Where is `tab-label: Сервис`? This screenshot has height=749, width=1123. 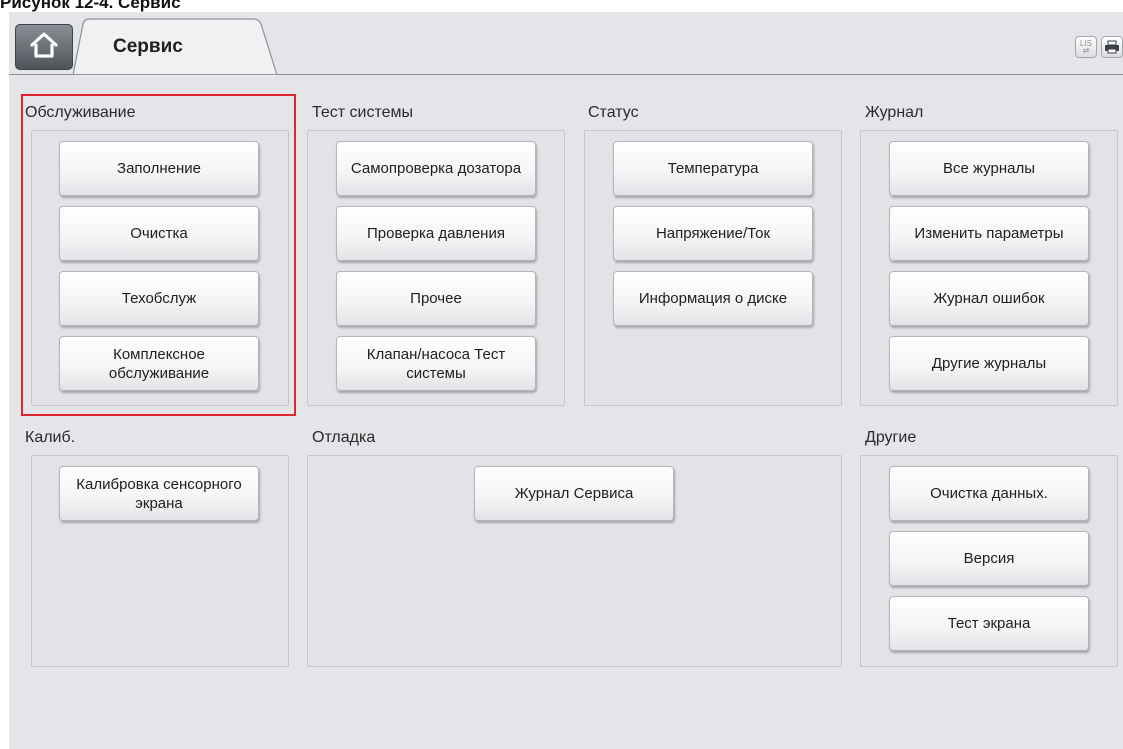
tab-label: Сервис is located at coordinates (148, 46).